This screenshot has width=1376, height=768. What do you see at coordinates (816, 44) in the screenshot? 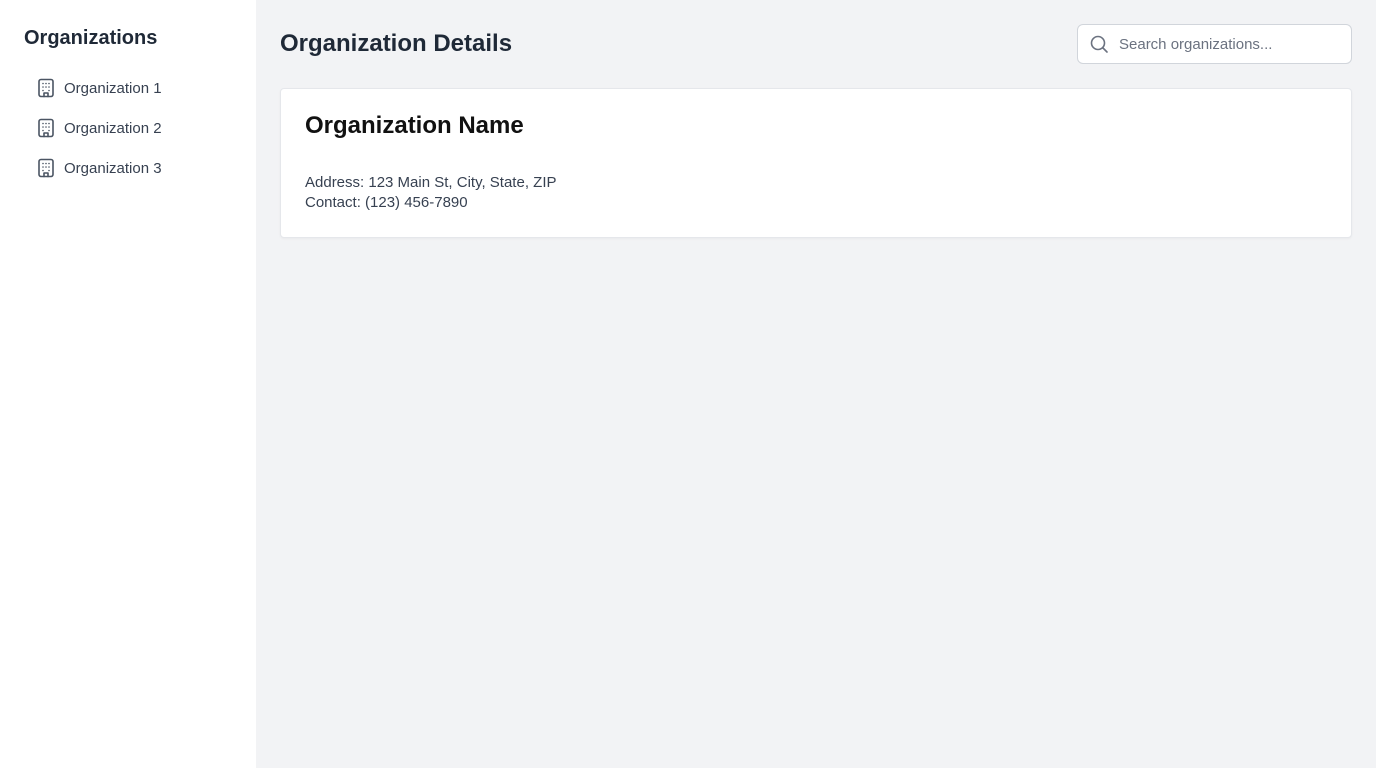
I see `header: Organization Details` at bounding box center [816, 44].